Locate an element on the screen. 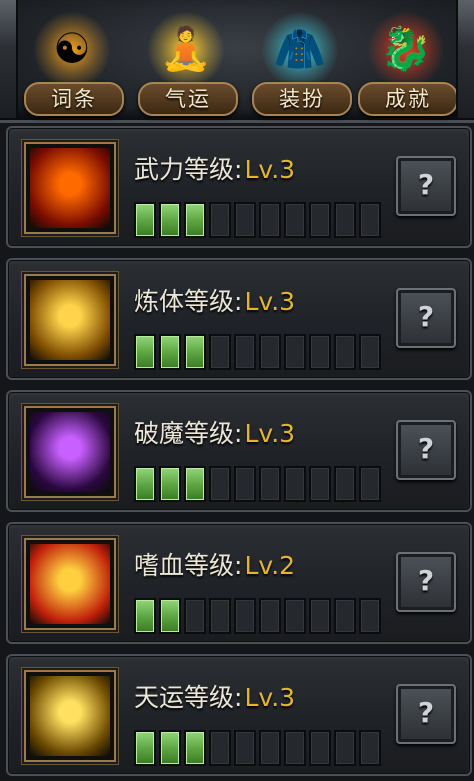 The image size is (474, 781). tab-fortune: 🧘 气运 is located at coordinates (186, 60).